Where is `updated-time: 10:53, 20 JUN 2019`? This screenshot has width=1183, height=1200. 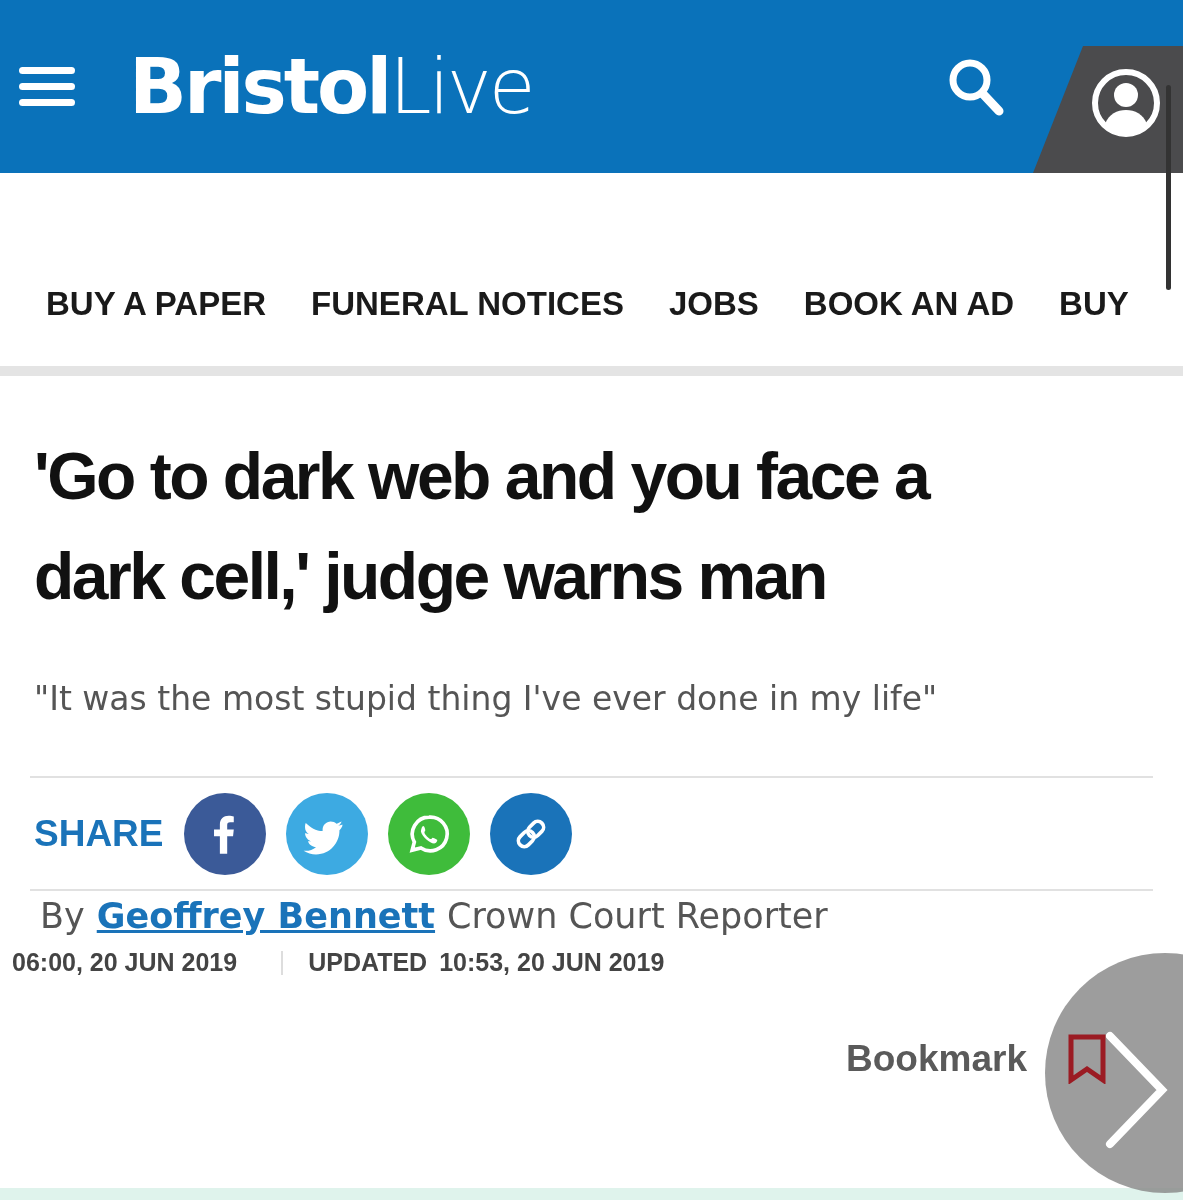 updated-time: 10:53, 20 JUN 2019 is located at coordinates (552, 962).